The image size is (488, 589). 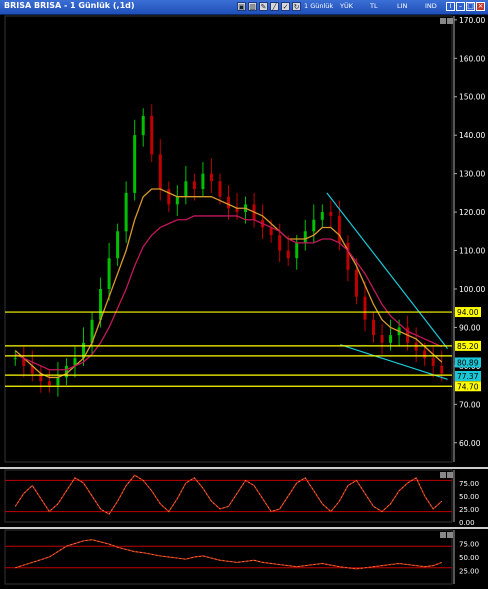 I want to click on stochastic-panel, so click(x=228, y=496).